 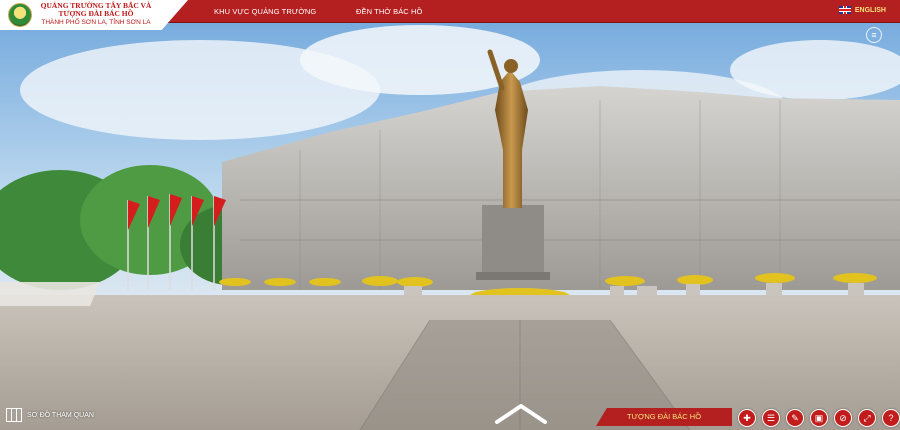 What do you see at coordinates (844, 10) in the screenshot?
I see `uk-flag-icon` at bounding box center [844, 10].